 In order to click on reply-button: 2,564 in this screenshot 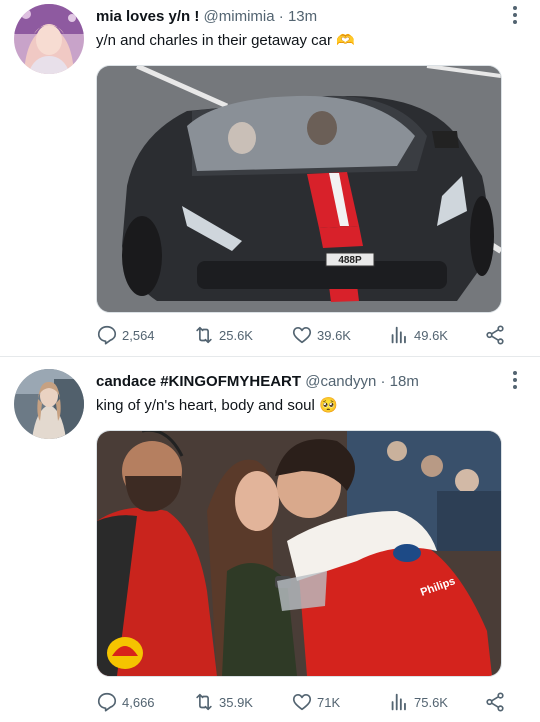, I will do `click(125, 335)`.